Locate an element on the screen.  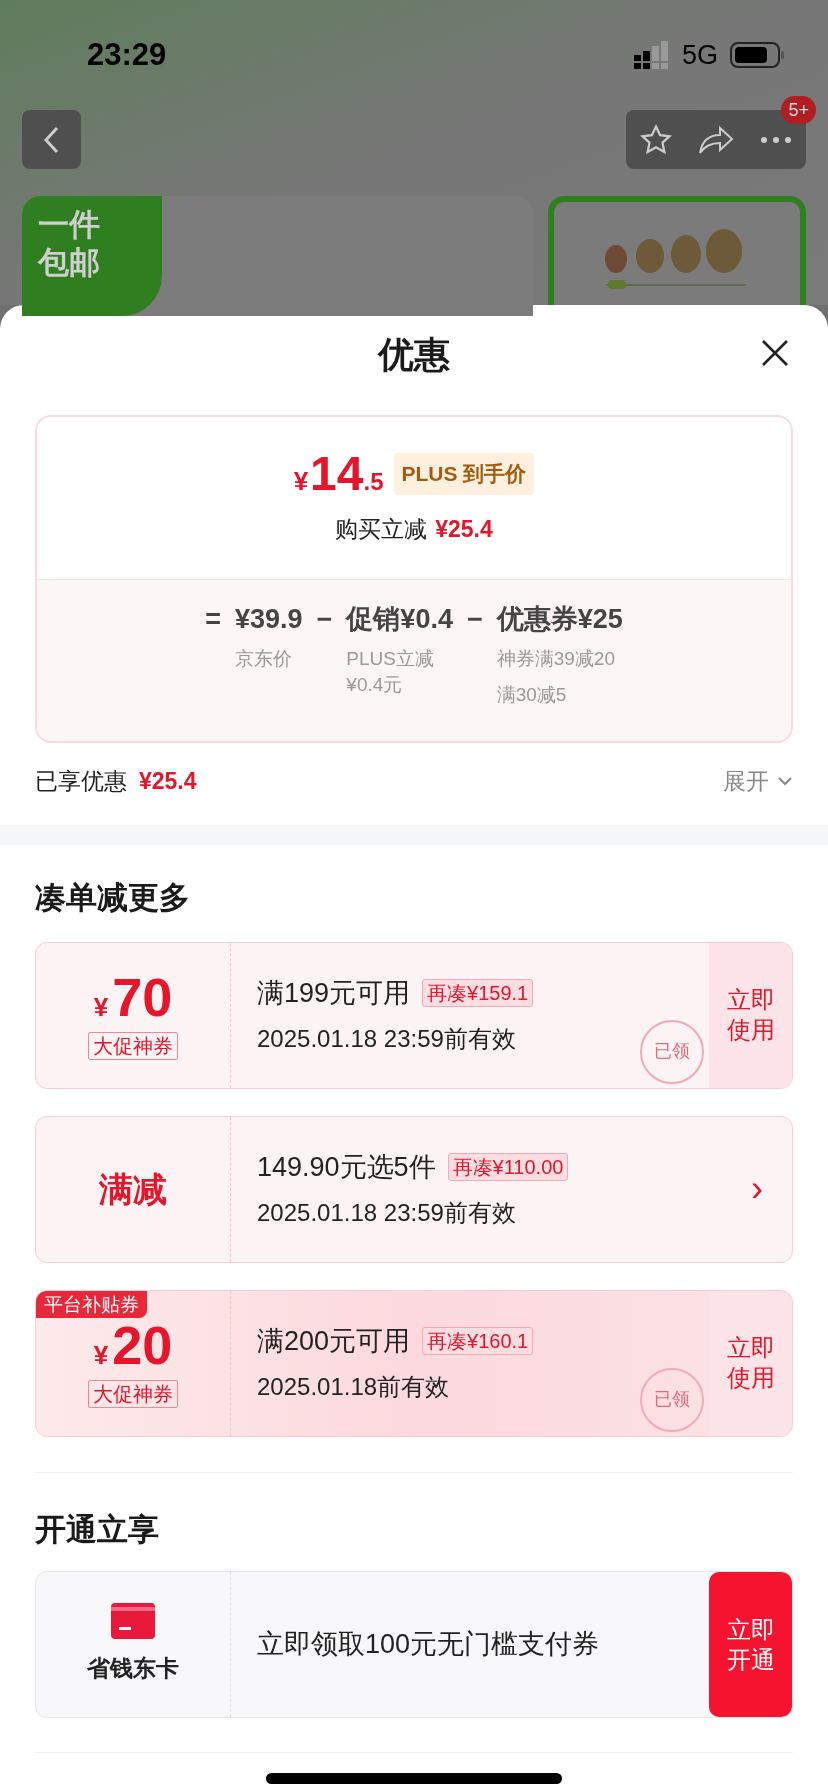
promo-label: 满减 is located at coordinates (133, 1189).